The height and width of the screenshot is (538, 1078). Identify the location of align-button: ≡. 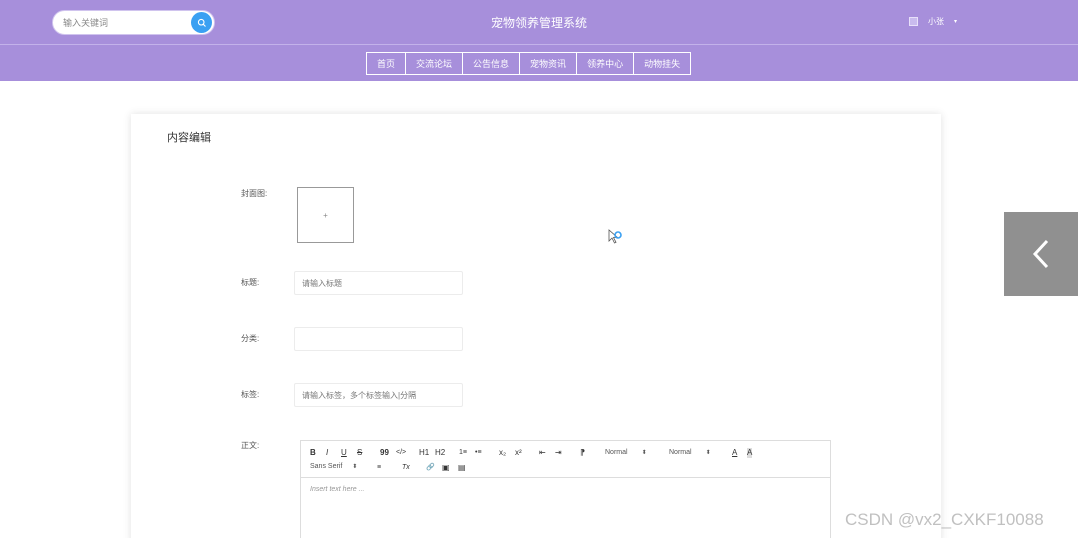
(379, 468).